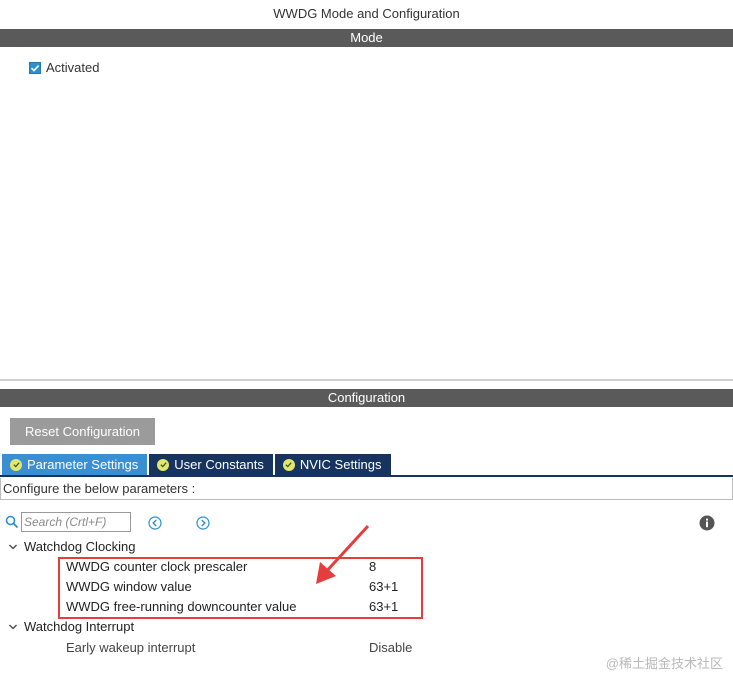 Image resolution: width=733 pixels, height=676 pixels. Describe the element at coordinates (131, 647) in the screenshot. I see `param-name: Early wakeup interrupt` at that location.